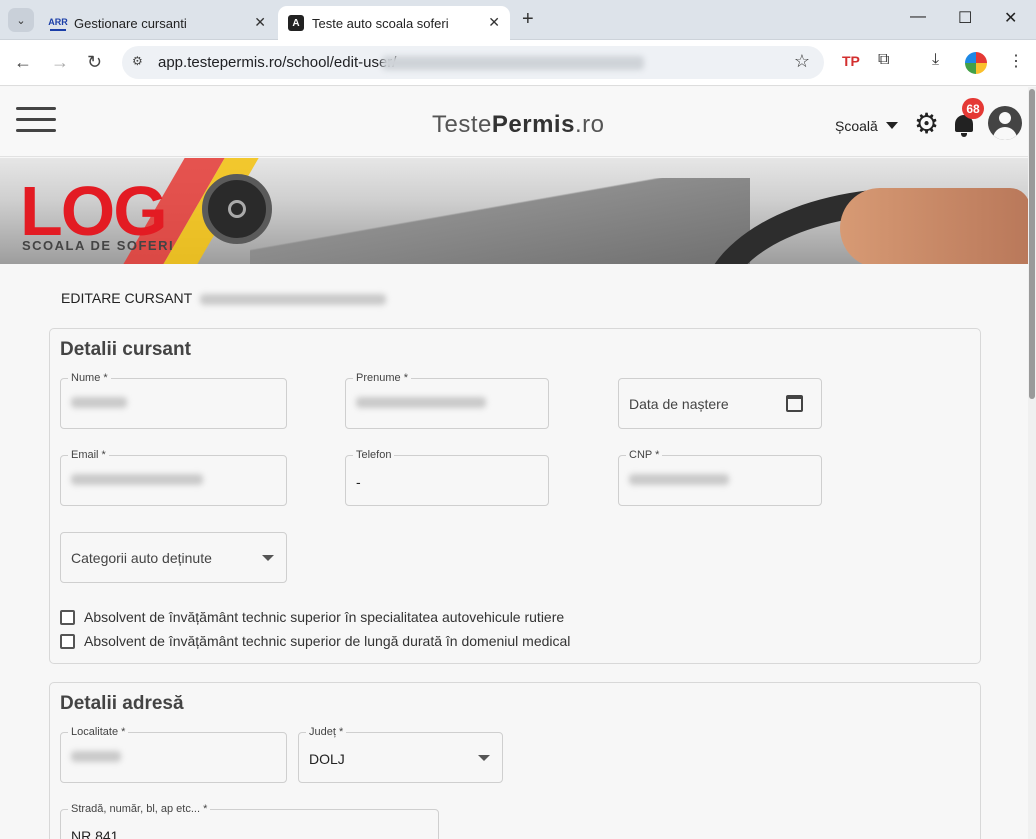 Image resolution: width=1036 pixels, height=839 pixels. I want to click on field-label: Email *, so click(88, 455).